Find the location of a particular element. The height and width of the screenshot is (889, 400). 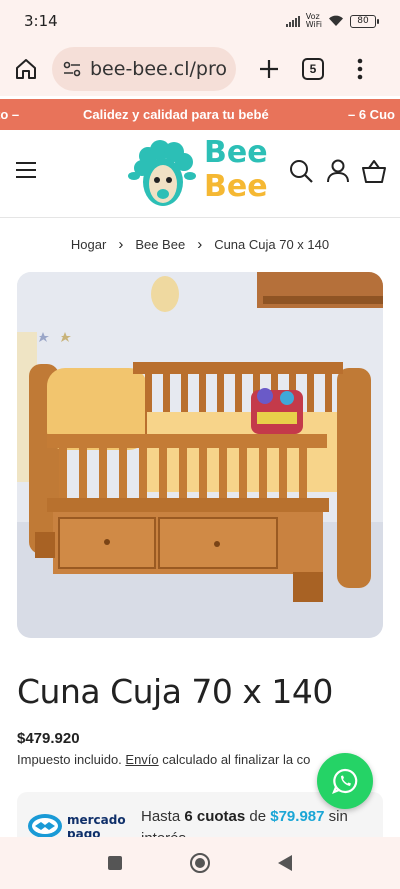

home-nav-button is located at coordinates (200, 863).